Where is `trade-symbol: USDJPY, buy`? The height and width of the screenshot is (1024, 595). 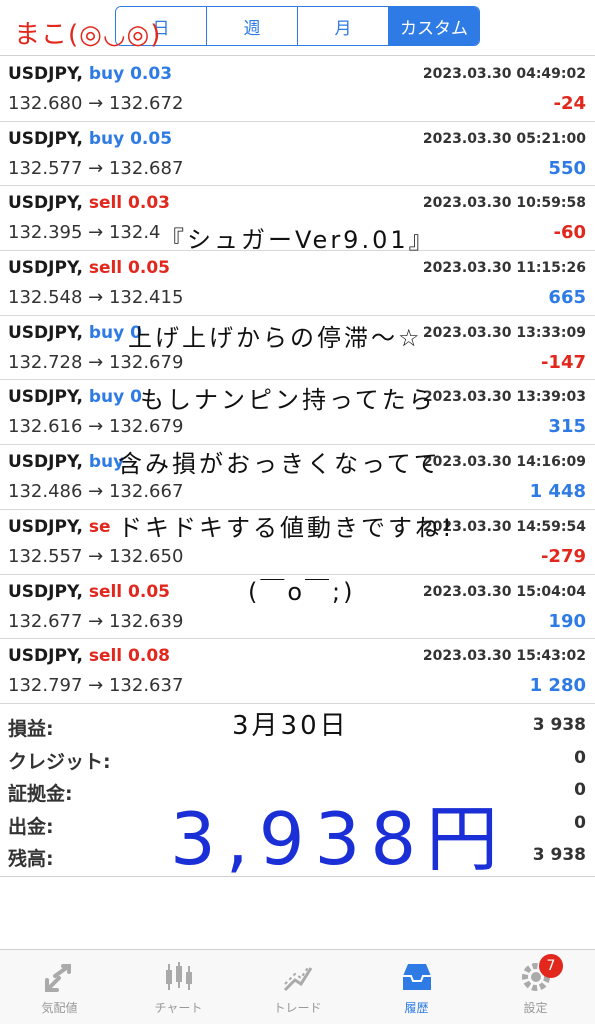 trade-symbol: USDJPY, buy is located at coordinates (66, 462).